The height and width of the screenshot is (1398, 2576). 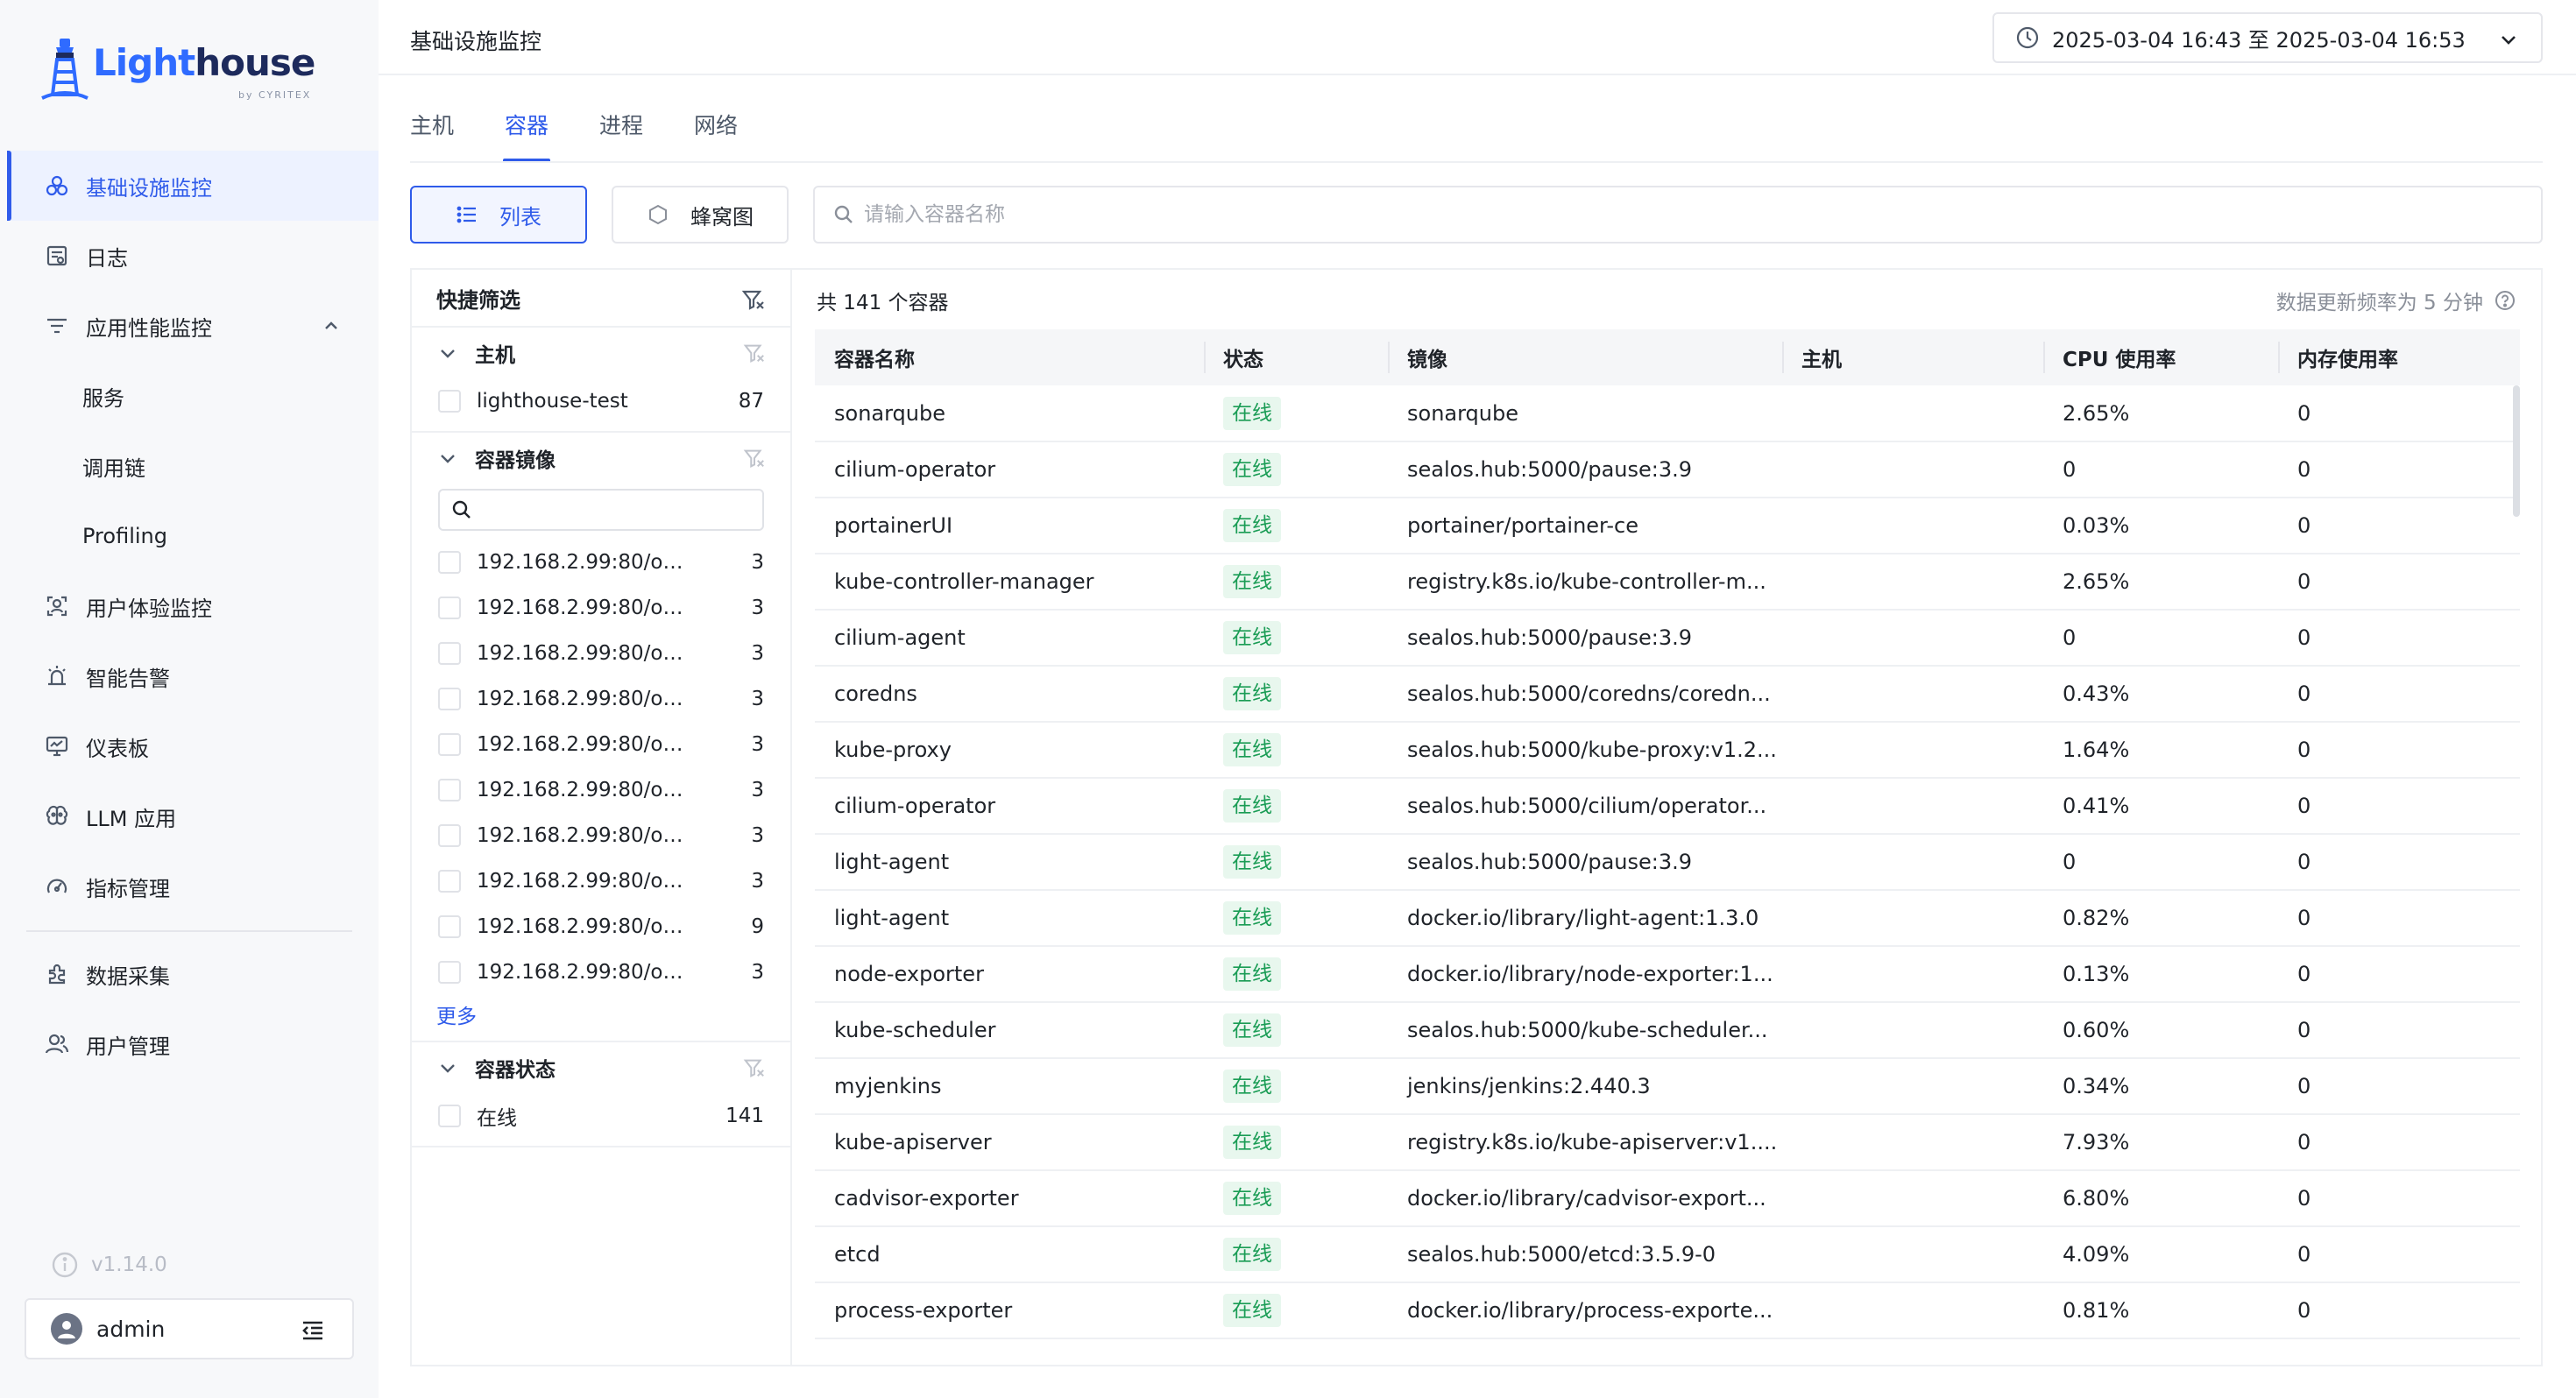 I want to click on tab-network: 网络, so click(x=716, y=136).